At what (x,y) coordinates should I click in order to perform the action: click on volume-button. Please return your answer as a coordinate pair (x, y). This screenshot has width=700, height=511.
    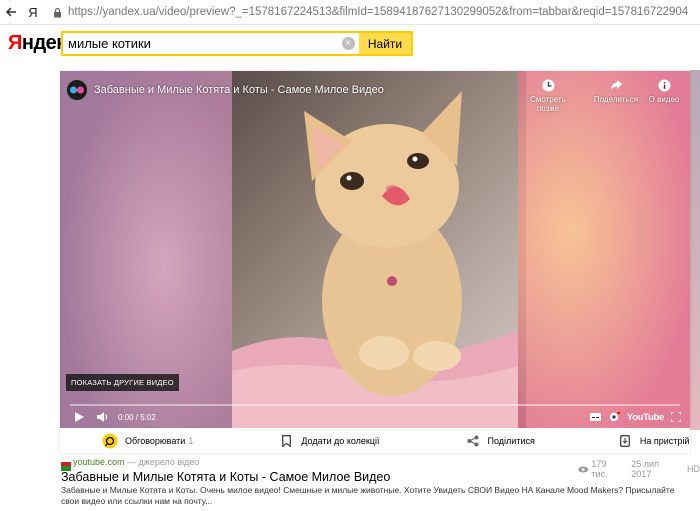
    Looking at the image, I should click on (103, 417).